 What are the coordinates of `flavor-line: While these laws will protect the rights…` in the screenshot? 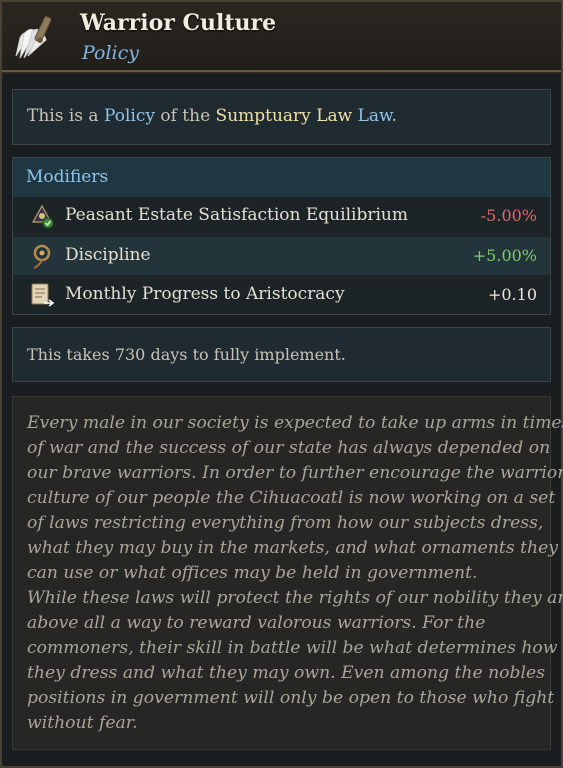 It's located at (295, 598).